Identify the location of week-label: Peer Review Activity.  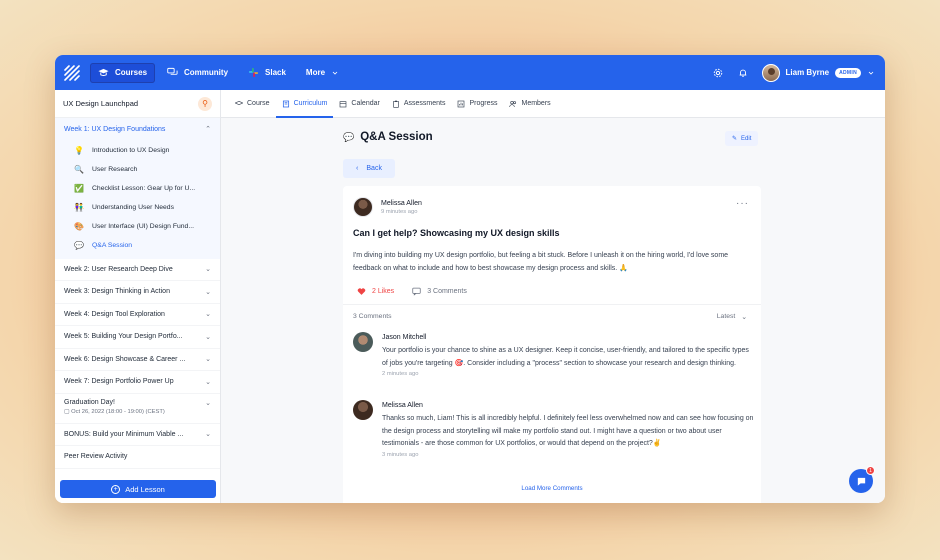
(96, 457).